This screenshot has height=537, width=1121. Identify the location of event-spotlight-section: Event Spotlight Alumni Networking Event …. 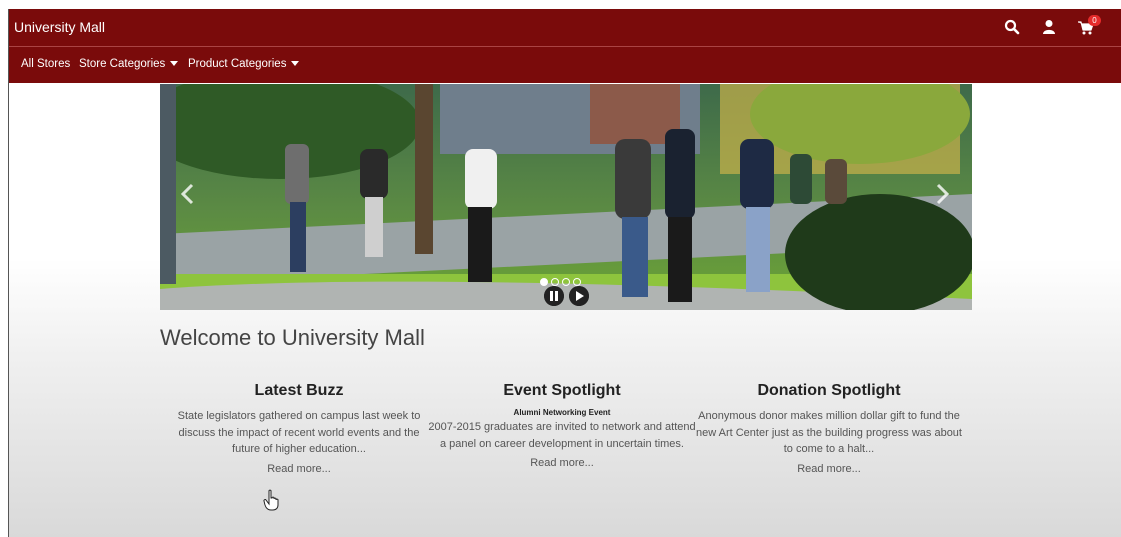
(562, 426).